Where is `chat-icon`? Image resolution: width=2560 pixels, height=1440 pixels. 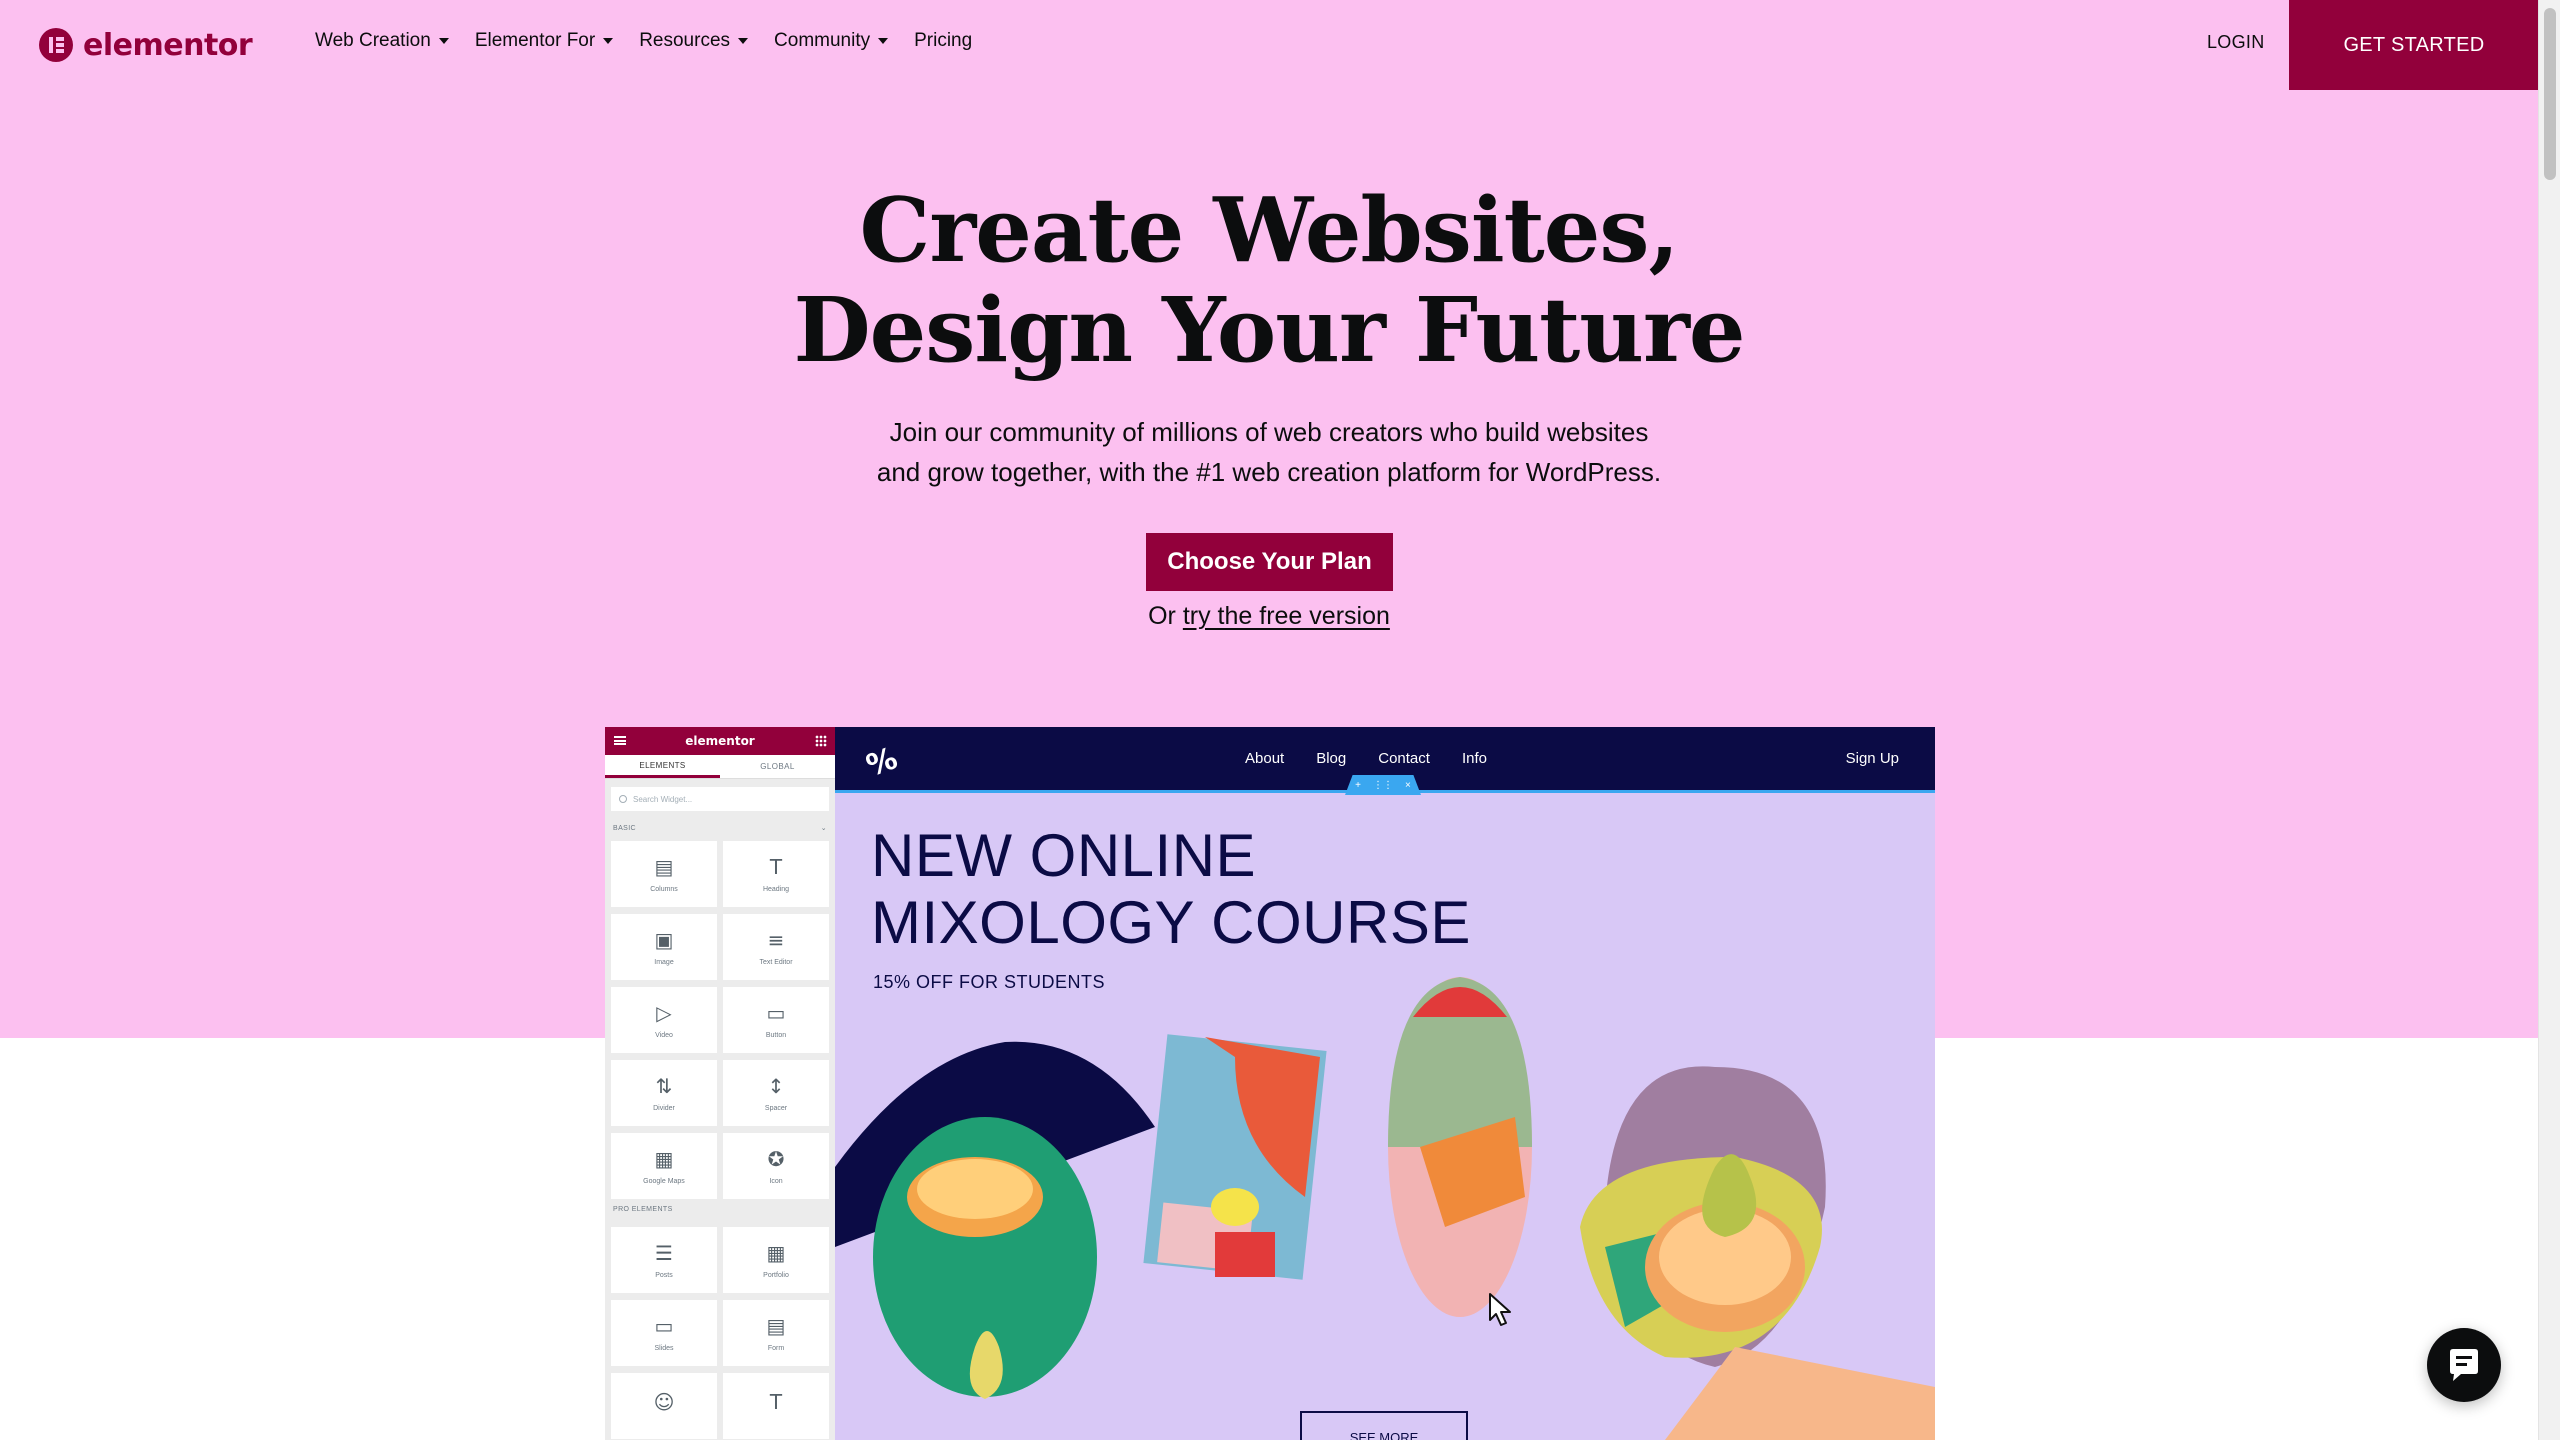 chat-icon is located at coordinates (2464, 1365).